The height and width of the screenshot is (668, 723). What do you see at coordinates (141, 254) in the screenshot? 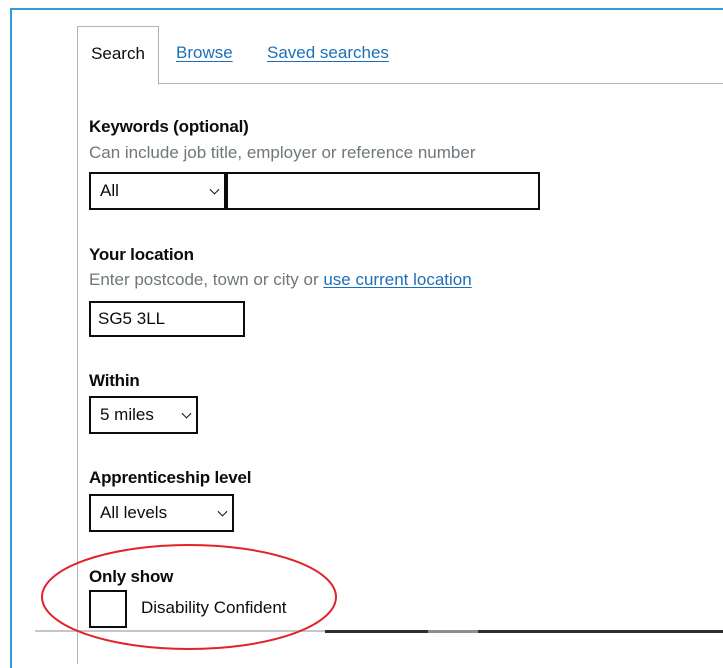
I see `location-label: Your location` at bounding box center [141, 254].